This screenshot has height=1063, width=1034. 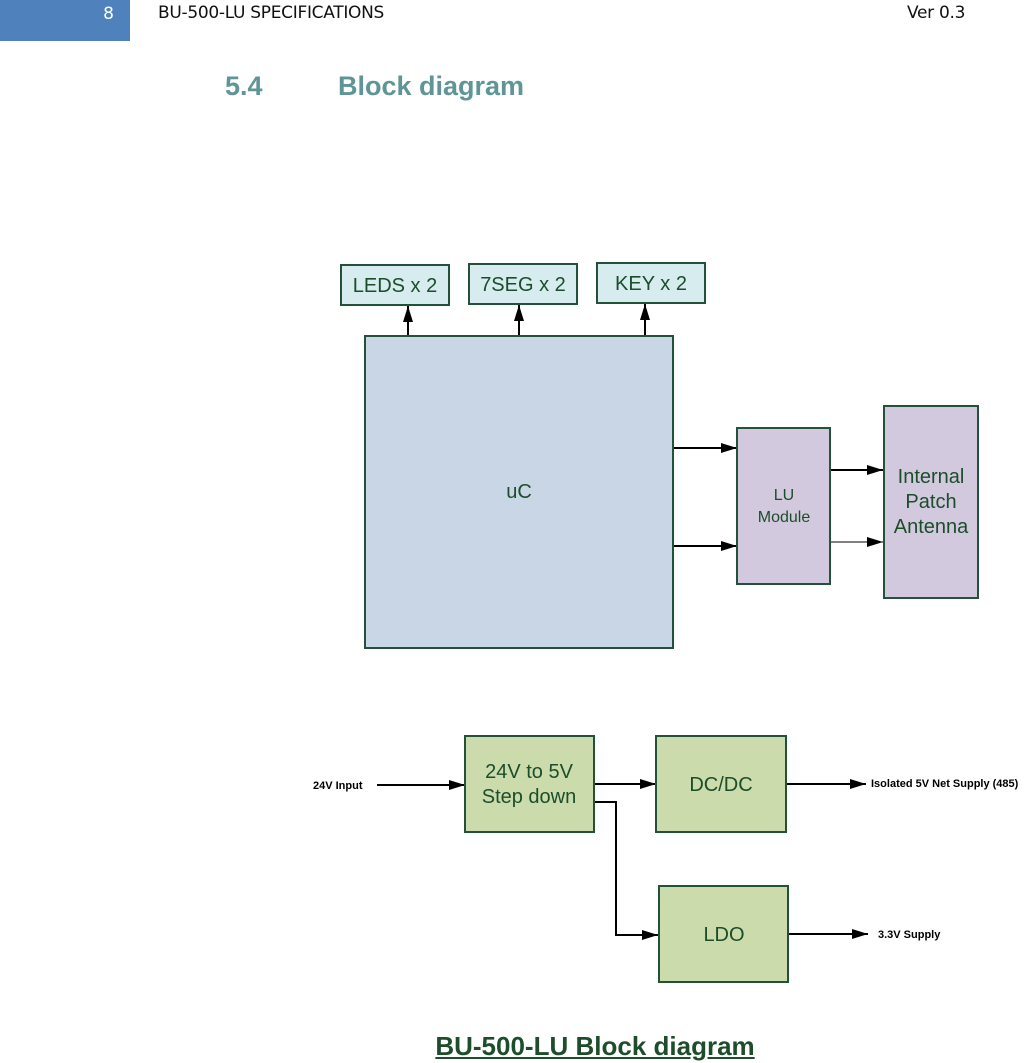 I want to click on 7seg-label: 7SEG x 2, so click(x=523, y=285).